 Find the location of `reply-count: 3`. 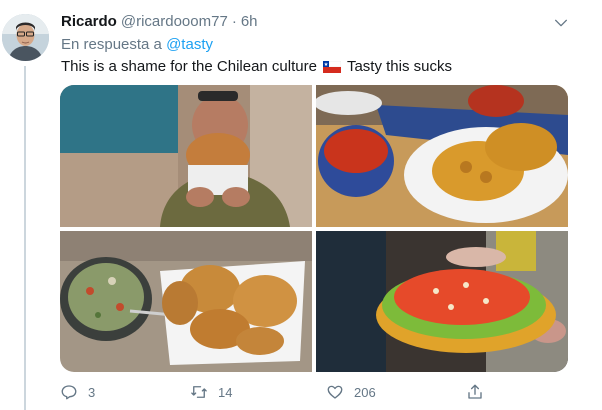

reply-count: 3 is located at coordinates (92, 392).